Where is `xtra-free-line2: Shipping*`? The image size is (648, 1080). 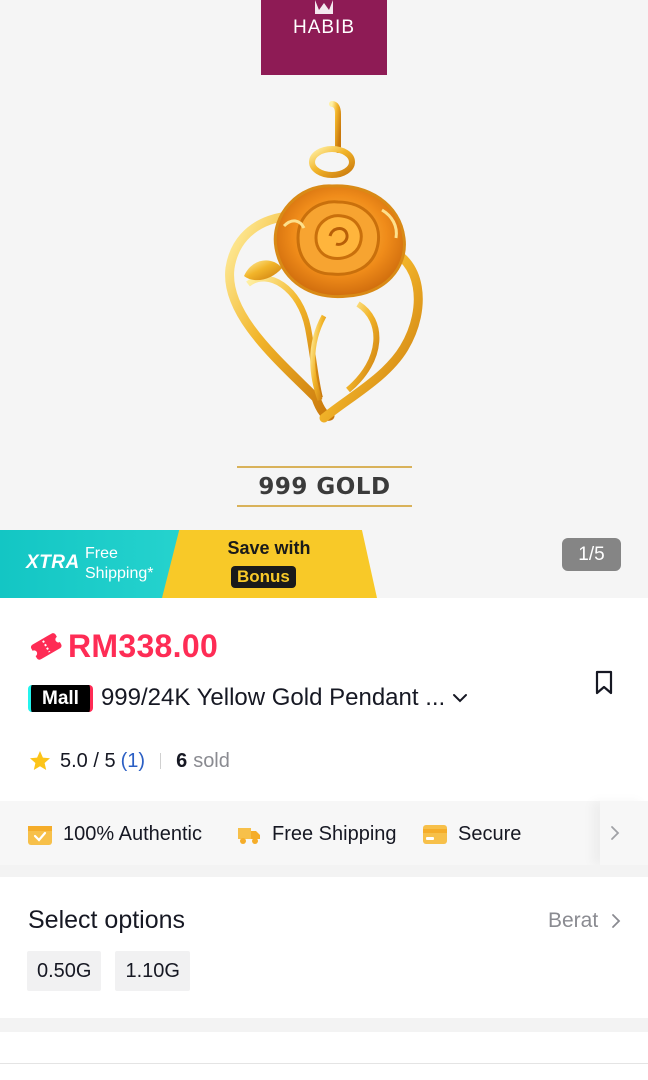 xtra-free-line2: Shipping* is located at coordinates (119, 573).